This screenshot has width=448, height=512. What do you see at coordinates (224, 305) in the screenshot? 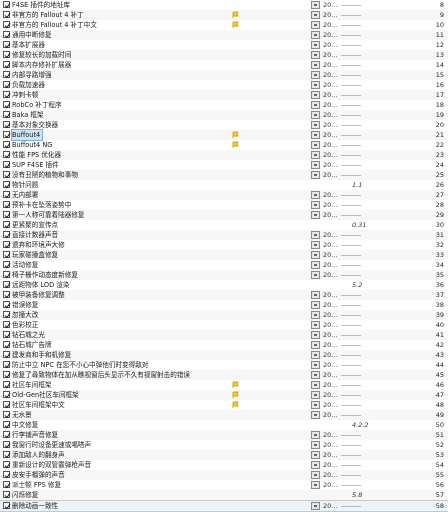
I see `mod-row: 错误修复 20... 38` at bounding box center [224, 305].